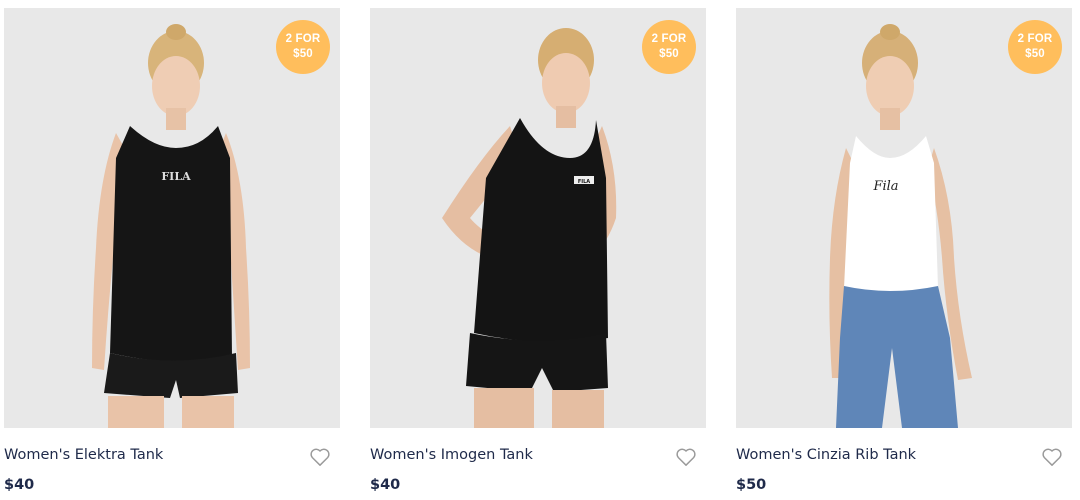 This screenshot has height=500, width=1080. Describe the element at coordinates (885, 186) in the screenshot. I see `logo-text: Fila` at that location.